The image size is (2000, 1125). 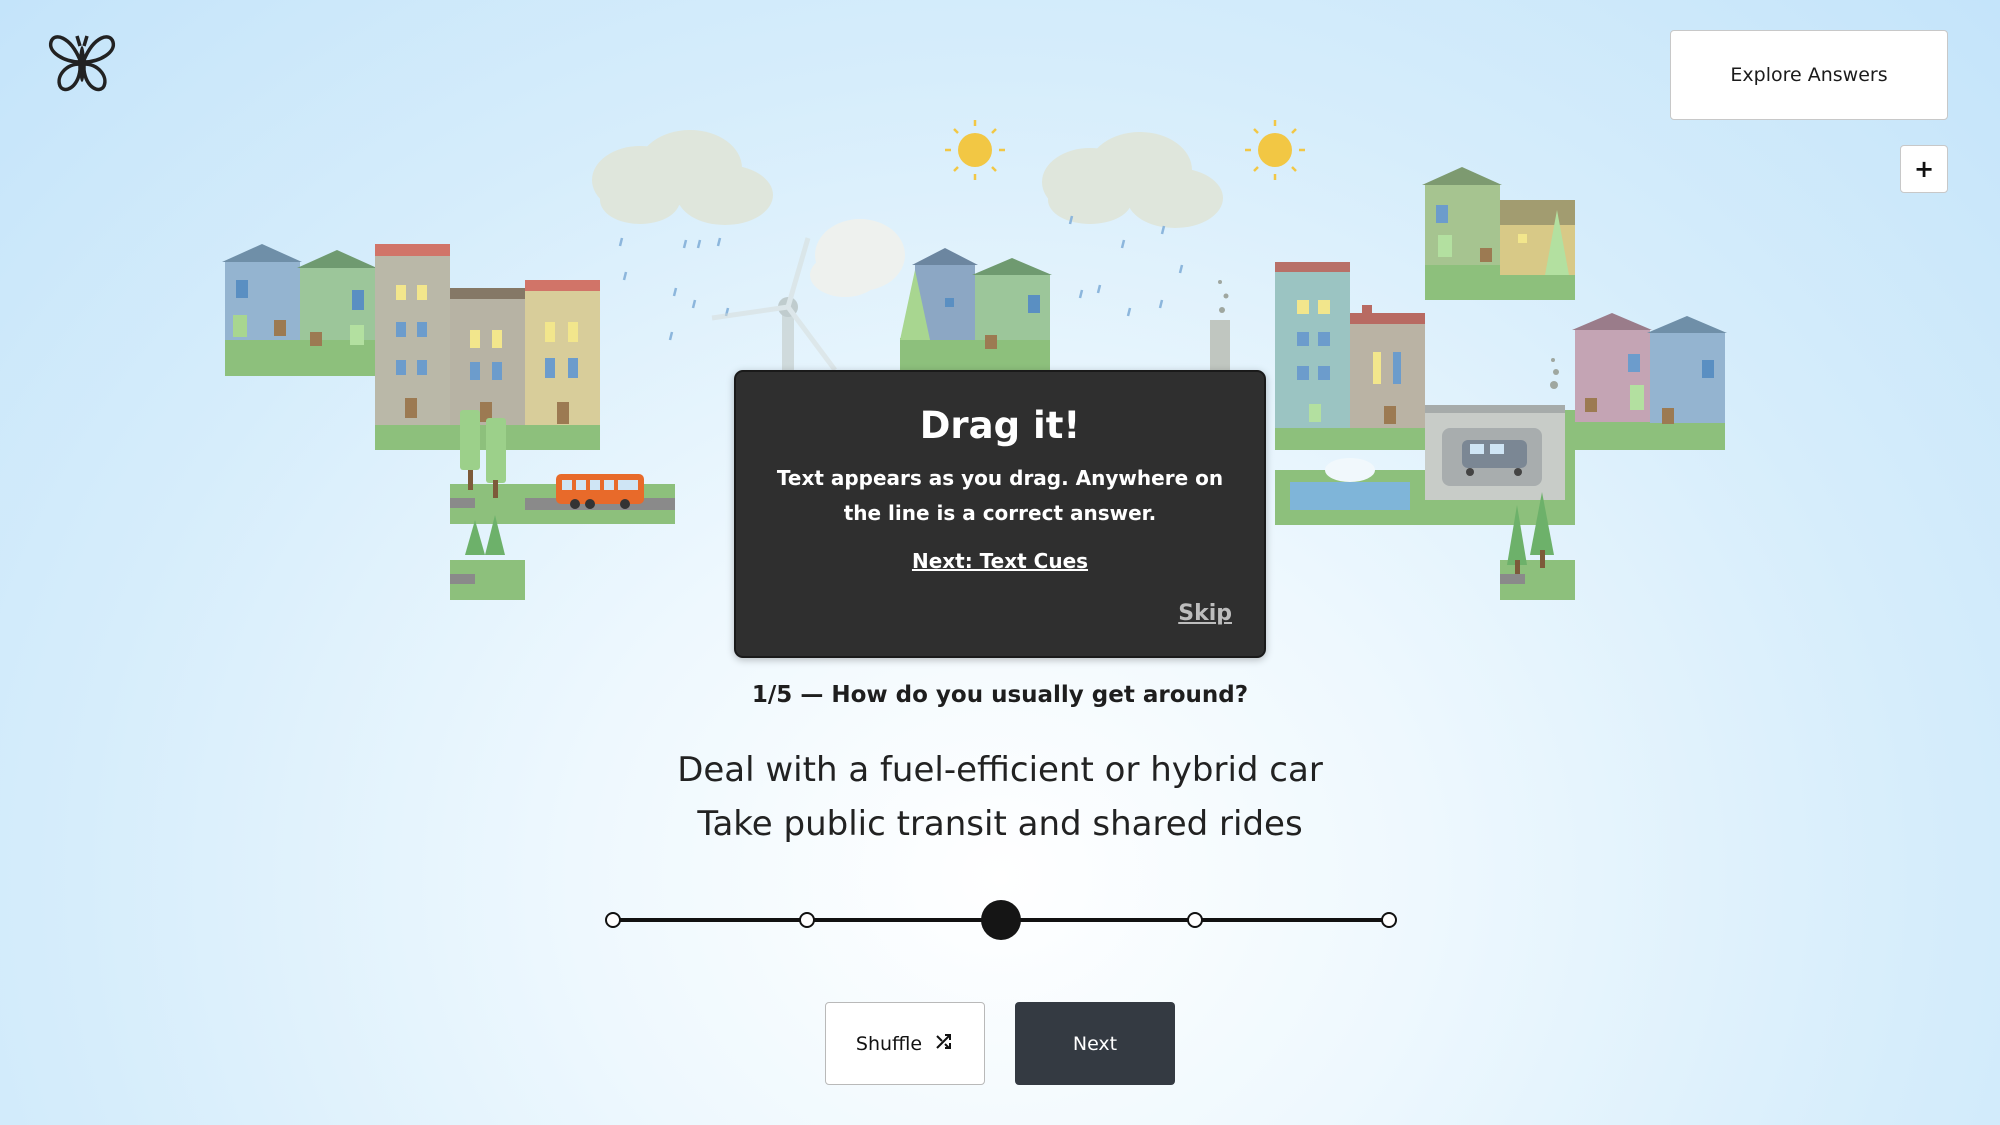 What do you see at coordinates (1501, 383) in the screenshot?
I see `right-houses` at bounding box center [1501, 383].